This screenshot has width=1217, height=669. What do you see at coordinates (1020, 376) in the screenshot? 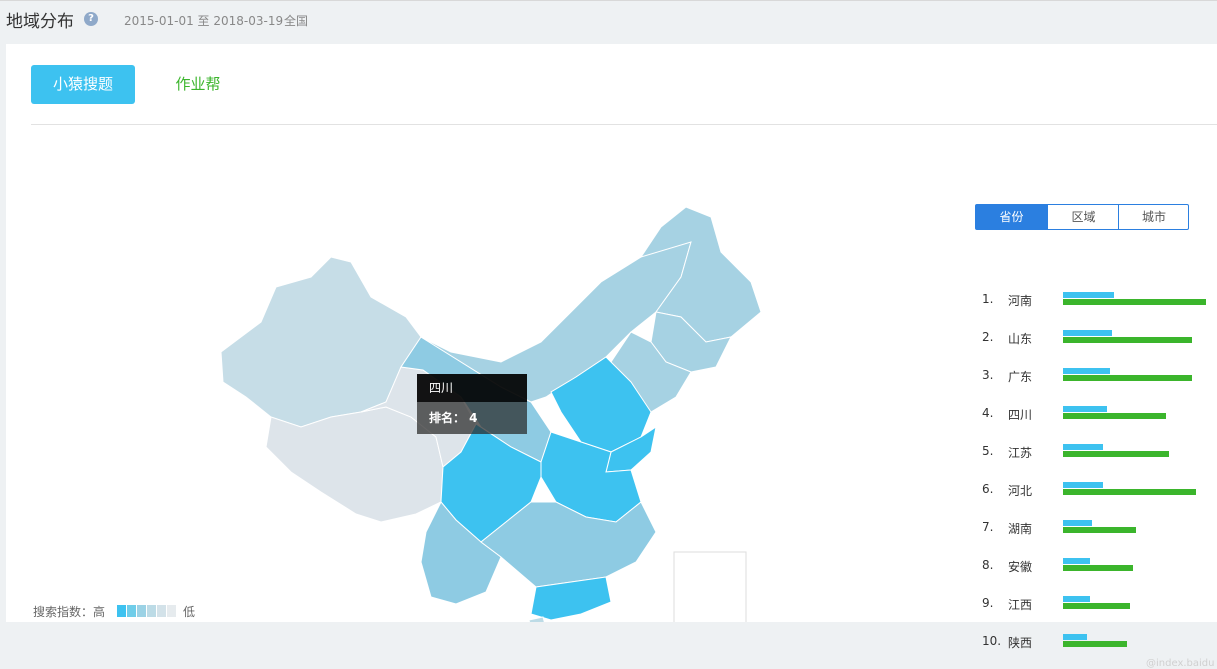
I see `rank-province-name: 广东` at bounding box center [1020, 376].